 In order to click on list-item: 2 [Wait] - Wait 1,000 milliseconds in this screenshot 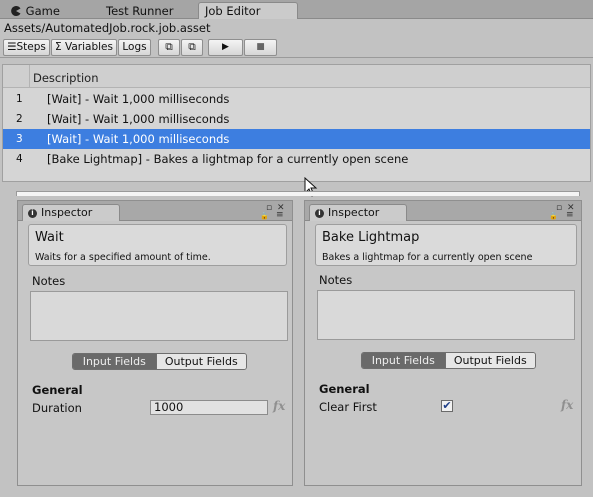, I will do `click(296, 119)`.